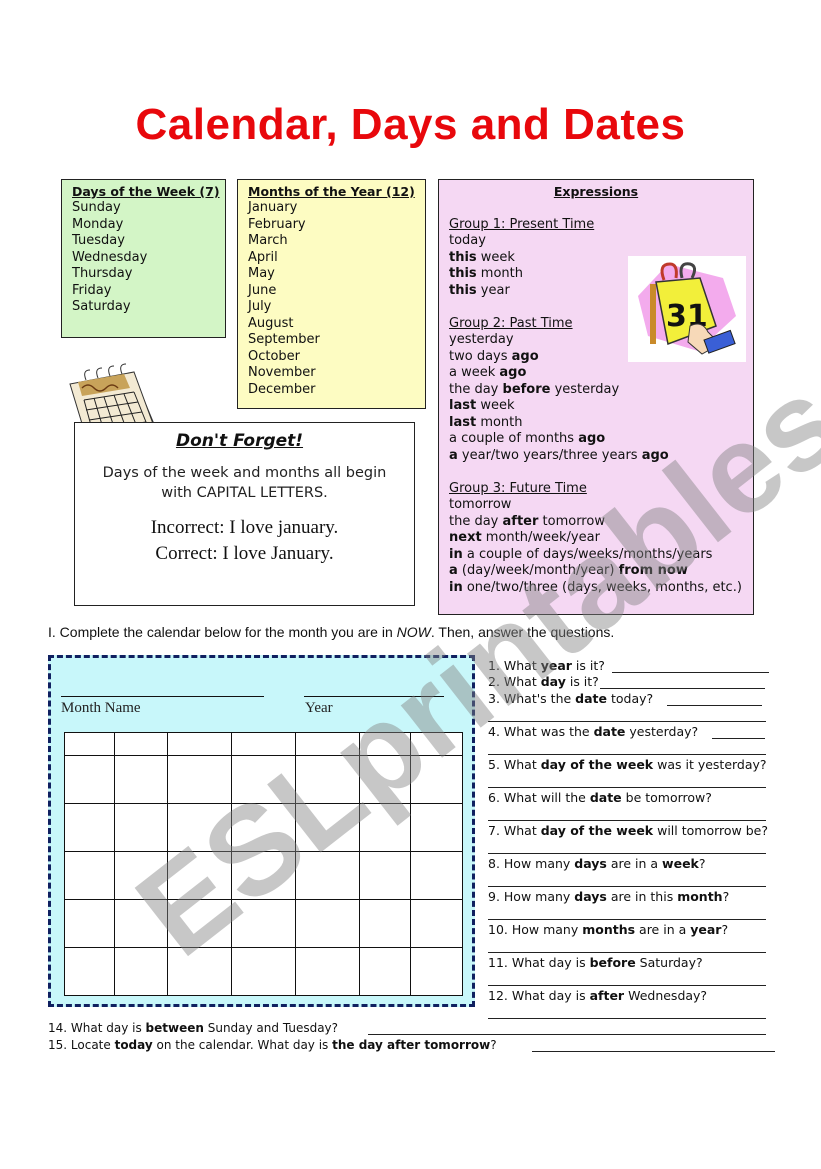 The image size is (821, 1169). What do you see at coordinates (680, 863) in the screenshot?
I see `question-keyword: week` at bounding box center [680, 863].